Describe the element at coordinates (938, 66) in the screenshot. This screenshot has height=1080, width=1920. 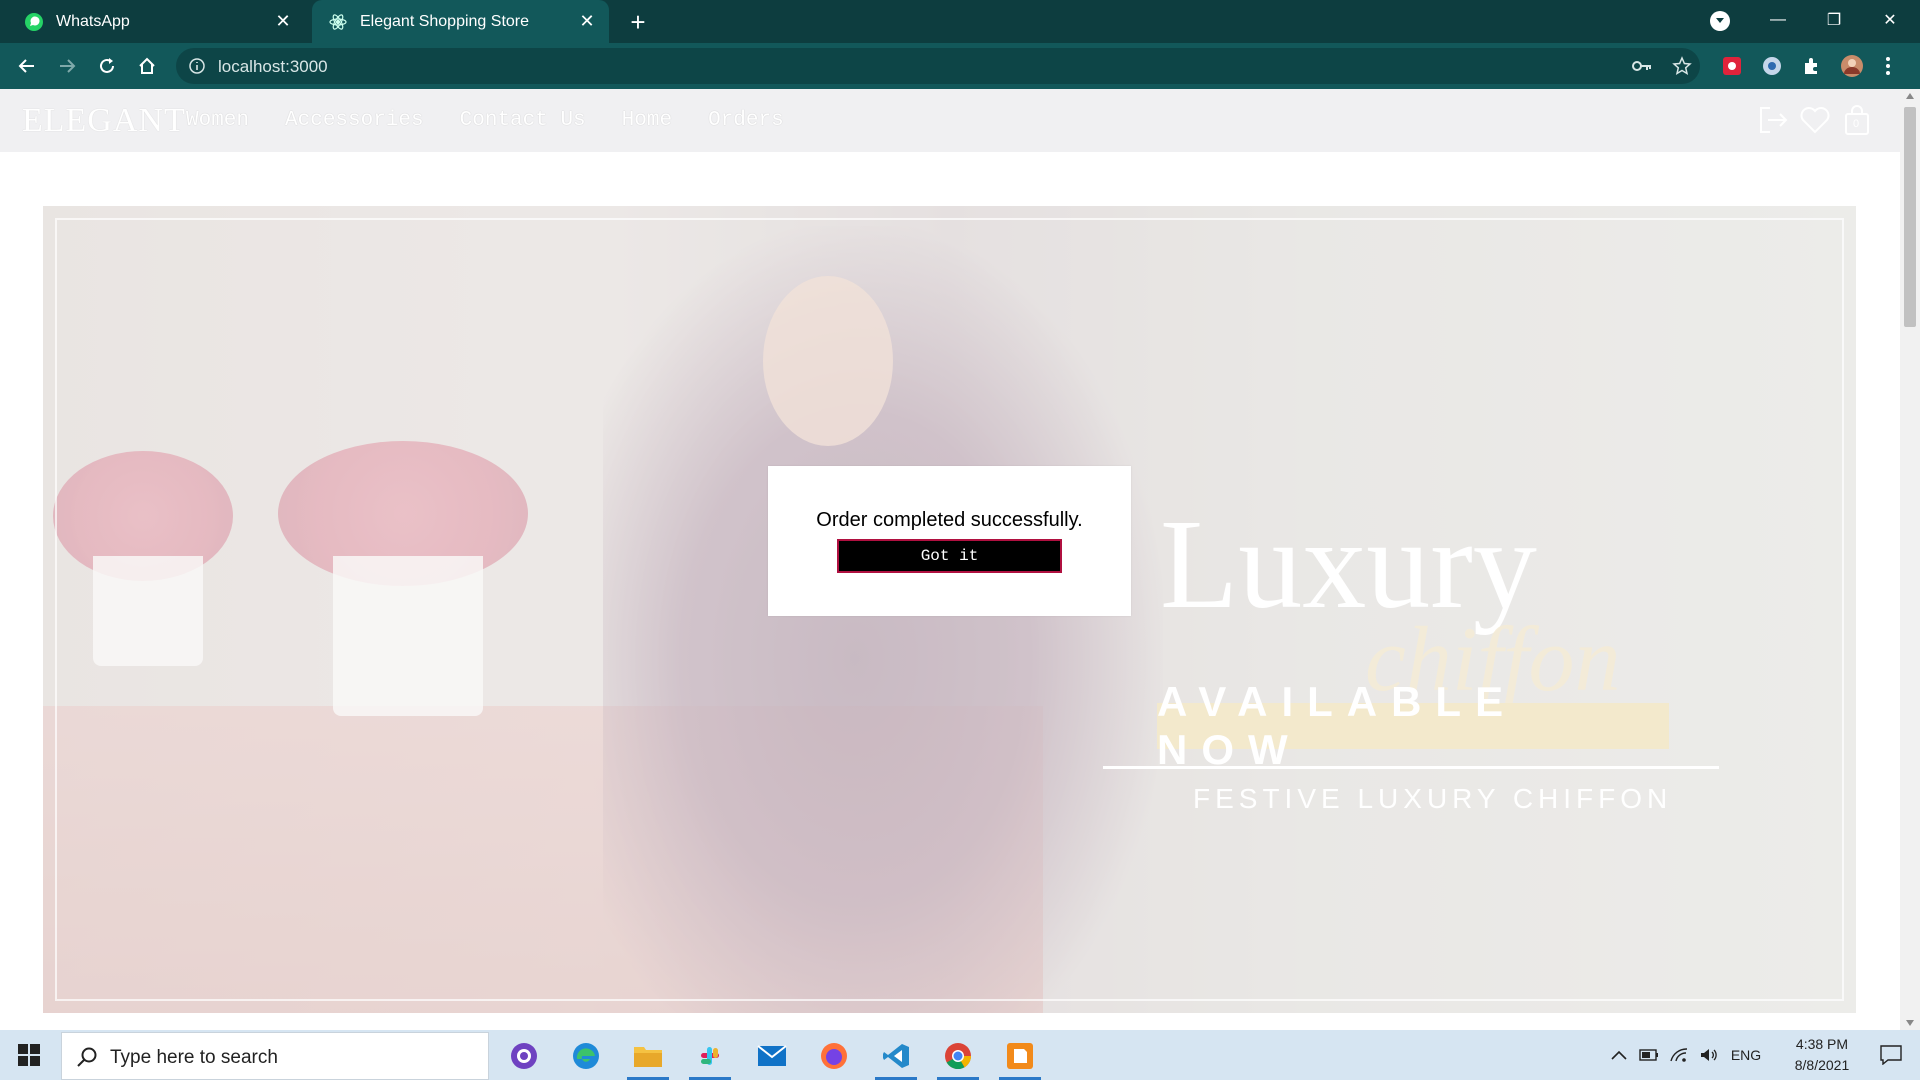
I see `address-bar: localhost:3000` at that location.